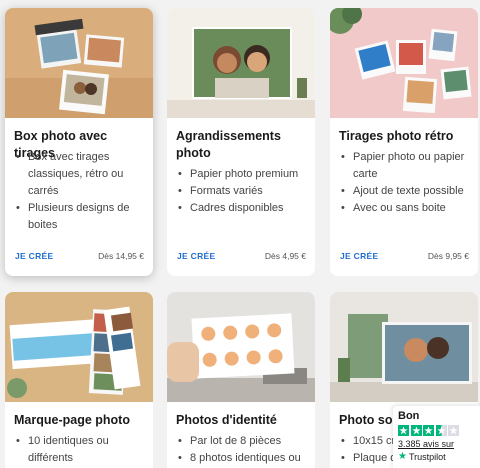  What do you see at coordinates (72, 420) in the screenshot?
I see `card-title: Marque-page photo` at bounding box center [72, 420].